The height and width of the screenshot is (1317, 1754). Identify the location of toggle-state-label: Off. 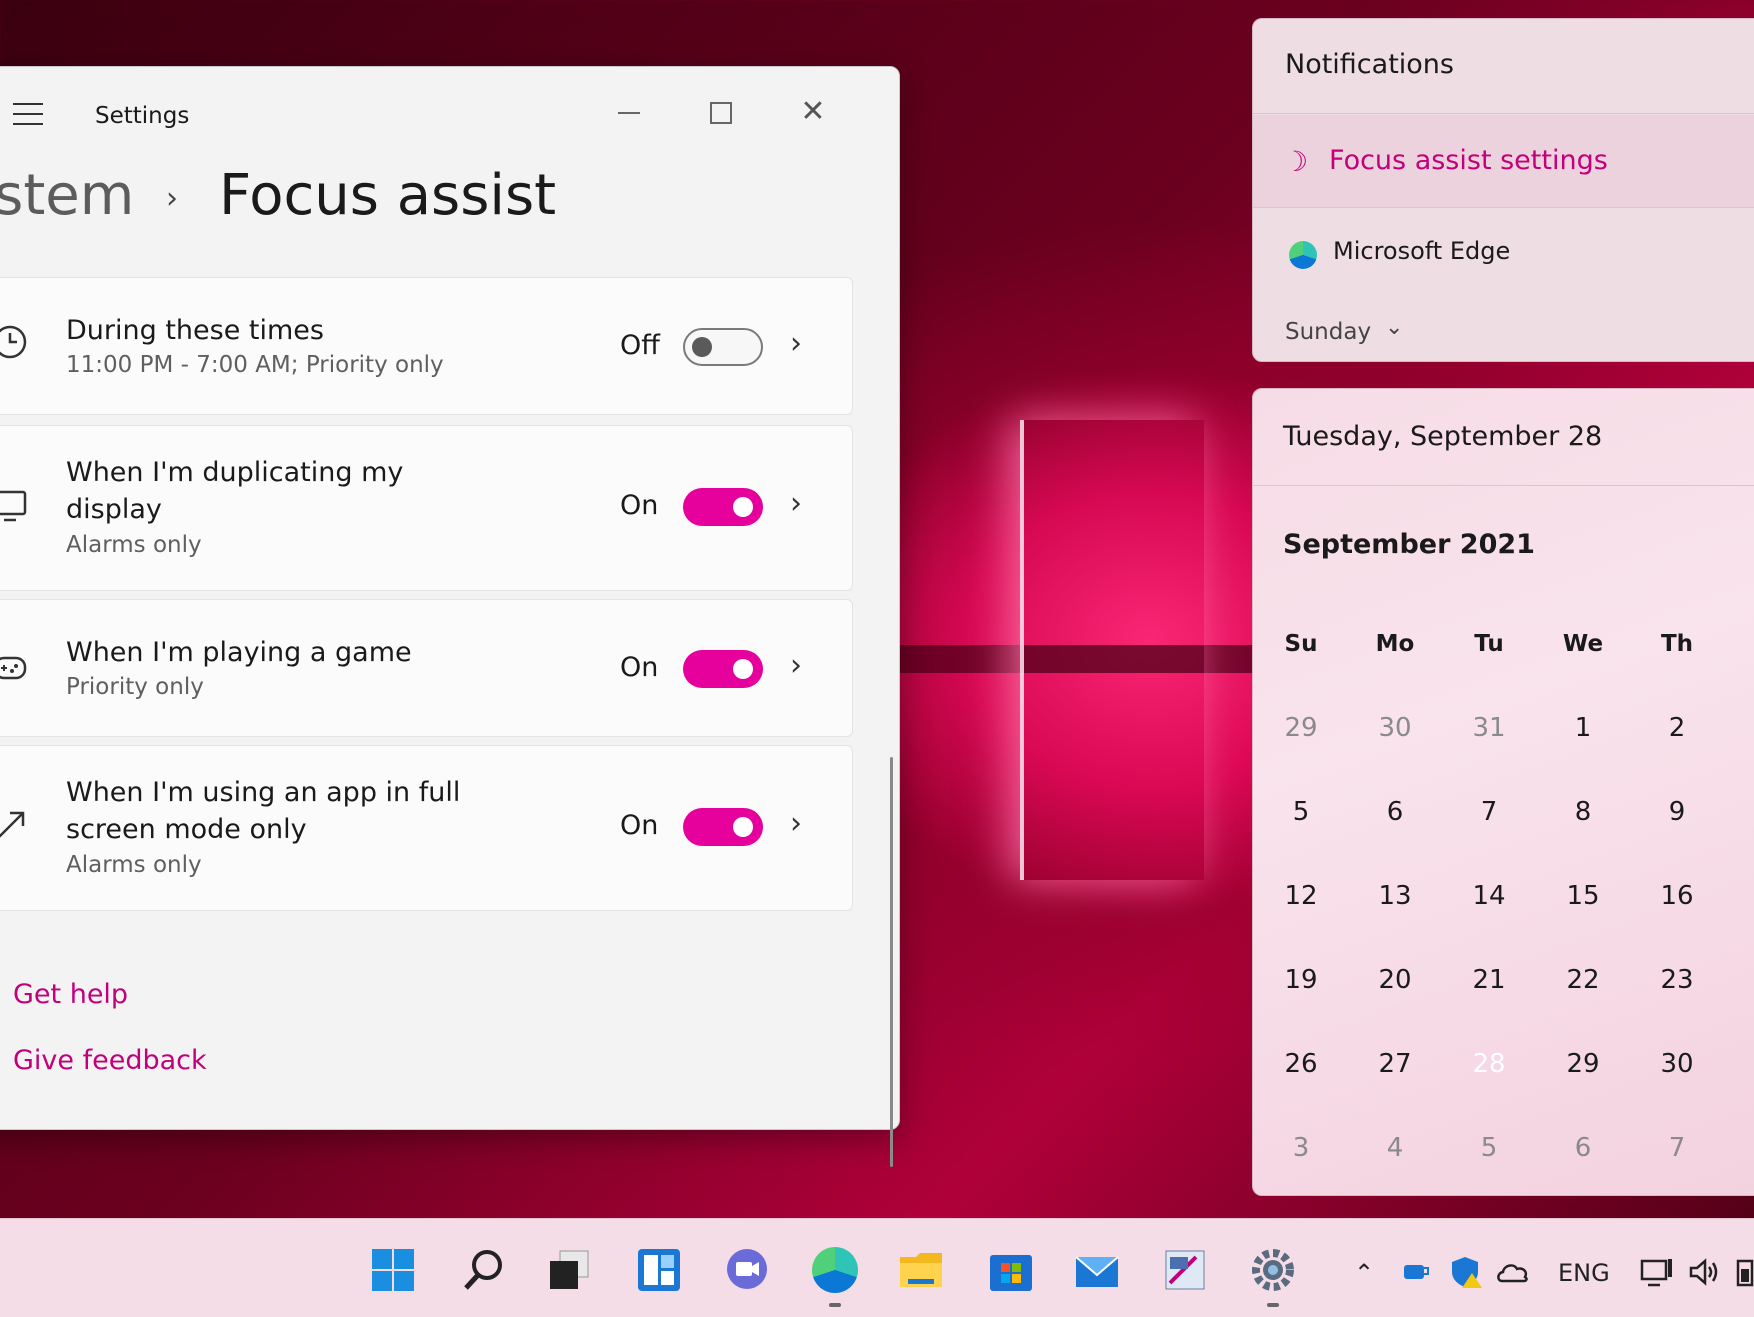
(640, 345).